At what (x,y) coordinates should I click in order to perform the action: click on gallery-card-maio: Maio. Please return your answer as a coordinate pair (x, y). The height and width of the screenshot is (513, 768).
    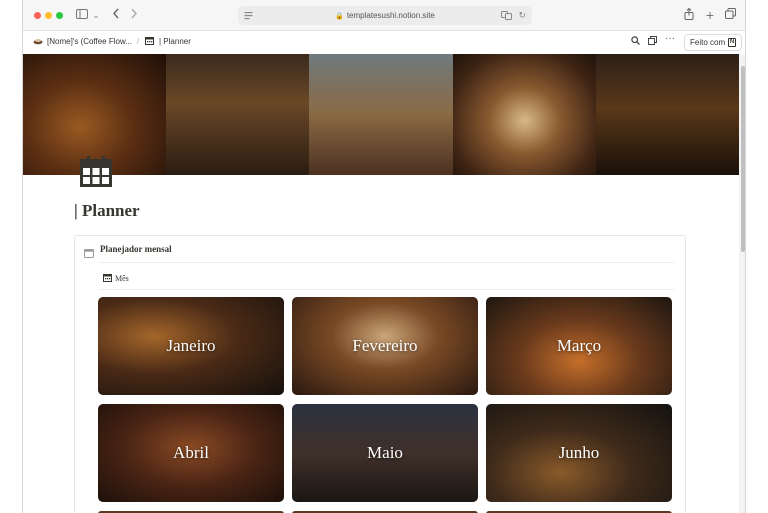
    Looking at the image, I should click on (385, 453).